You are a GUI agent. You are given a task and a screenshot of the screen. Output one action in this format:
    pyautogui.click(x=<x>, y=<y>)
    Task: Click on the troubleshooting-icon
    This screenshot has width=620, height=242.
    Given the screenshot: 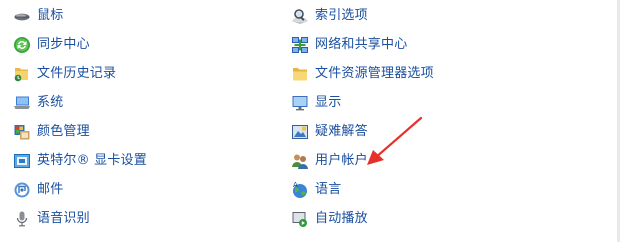 What is the action you would take?
    pyautogui.click(x=300, y=132)
    